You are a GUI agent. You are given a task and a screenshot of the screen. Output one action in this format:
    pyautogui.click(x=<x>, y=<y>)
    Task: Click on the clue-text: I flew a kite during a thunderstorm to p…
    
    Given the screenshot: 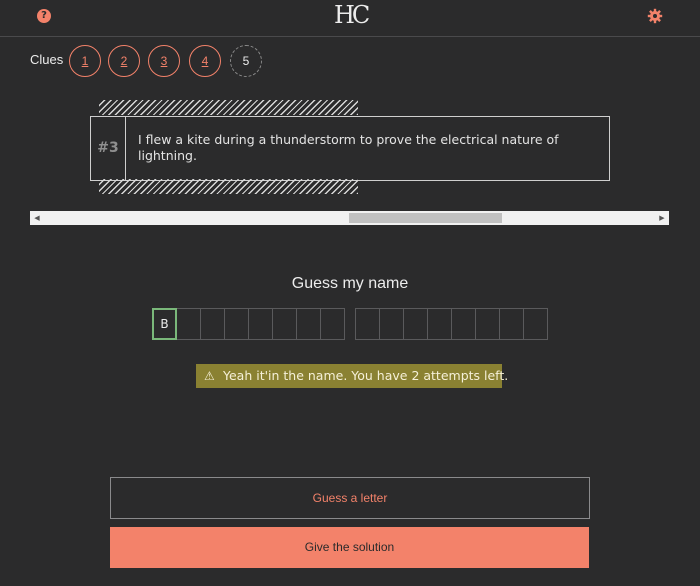 What is the action you would take?
    pyautogui.click(x=348, y=147)
    